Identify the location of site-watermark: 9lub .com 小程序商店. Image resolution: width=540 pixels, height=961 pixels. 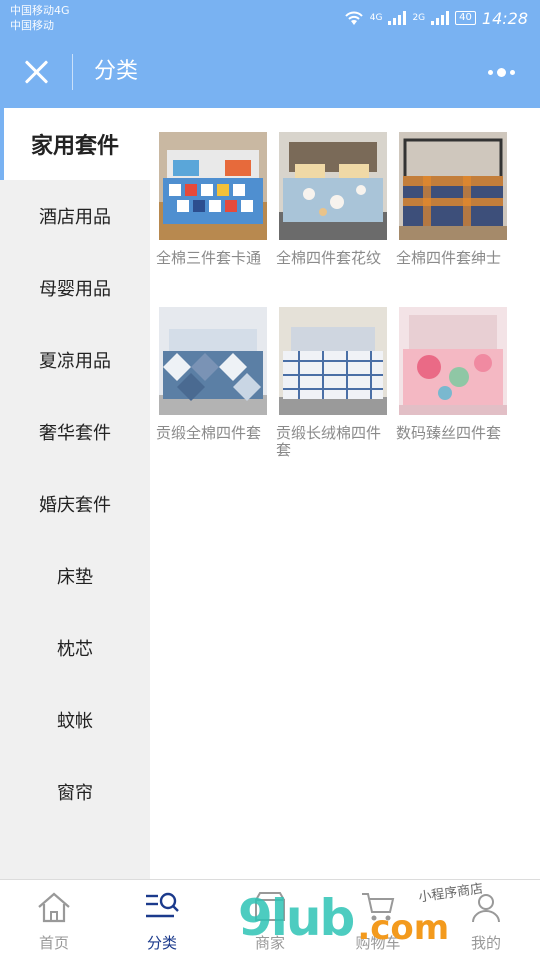
(361, 915).